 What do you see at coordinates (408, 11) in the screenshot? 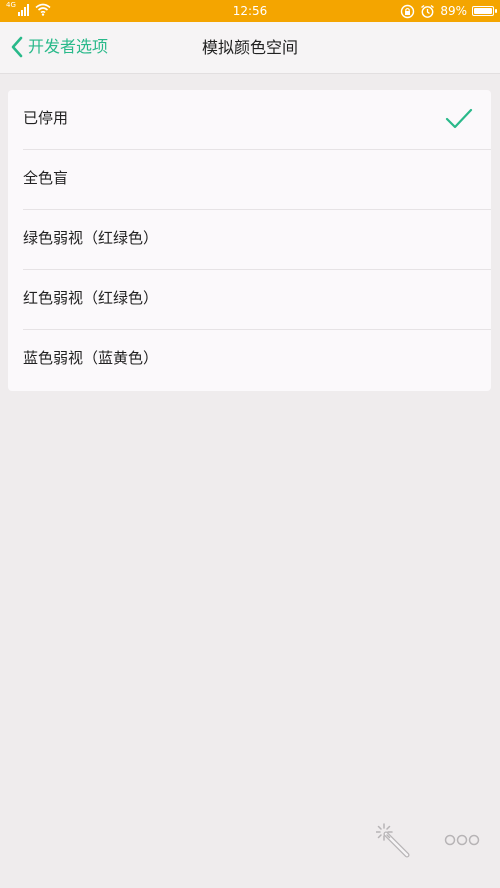
I see `rotation-lock-icon` at bounding box center [408, 11].